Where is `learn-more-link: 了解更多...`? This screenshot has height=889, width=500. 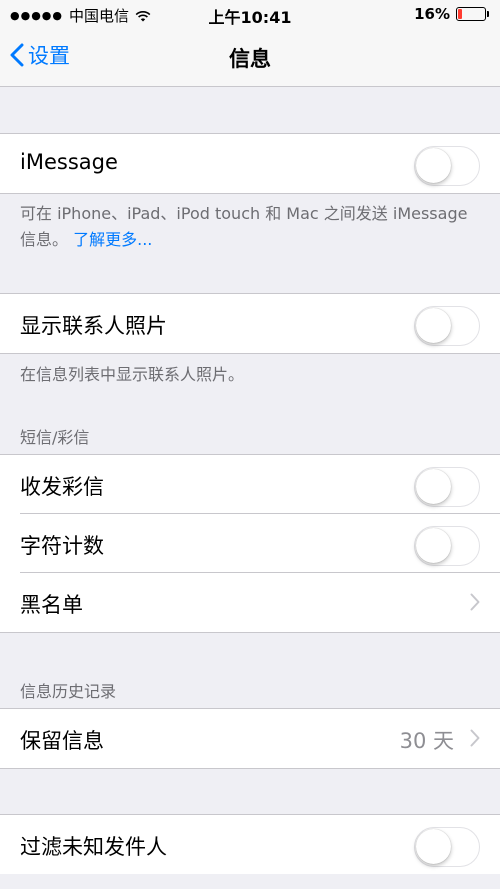
learn-more-link: 了解更多... is located at coordinates (112, 239).